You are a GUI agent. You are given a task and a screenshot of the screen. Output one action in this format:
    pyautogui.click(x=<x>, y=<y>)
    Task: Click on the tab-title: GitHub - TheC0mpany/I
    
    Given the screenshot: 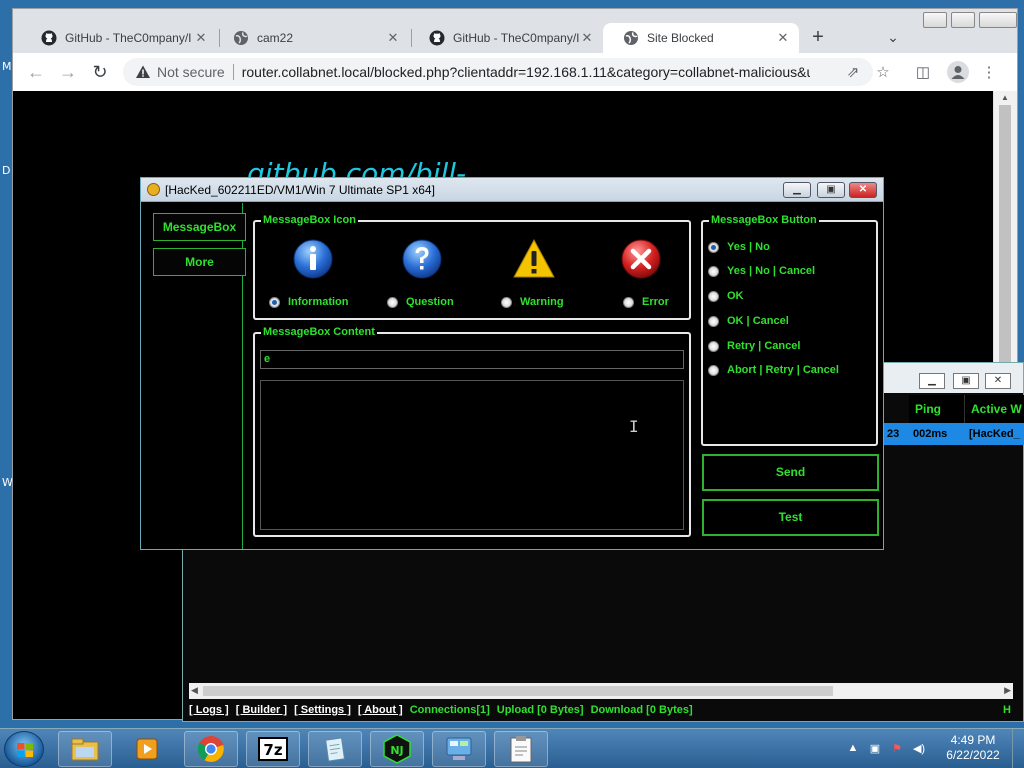 What is the action you would take?
    pyautogui.click(x=128, y=38)
    